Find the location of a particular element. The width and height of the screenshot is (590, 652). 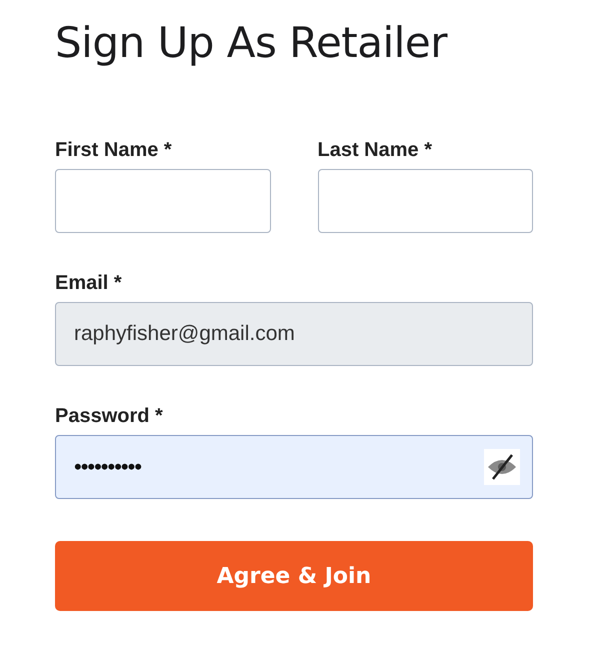

page-title: Sign Up As Retailer is located at coordinates (251, 43).